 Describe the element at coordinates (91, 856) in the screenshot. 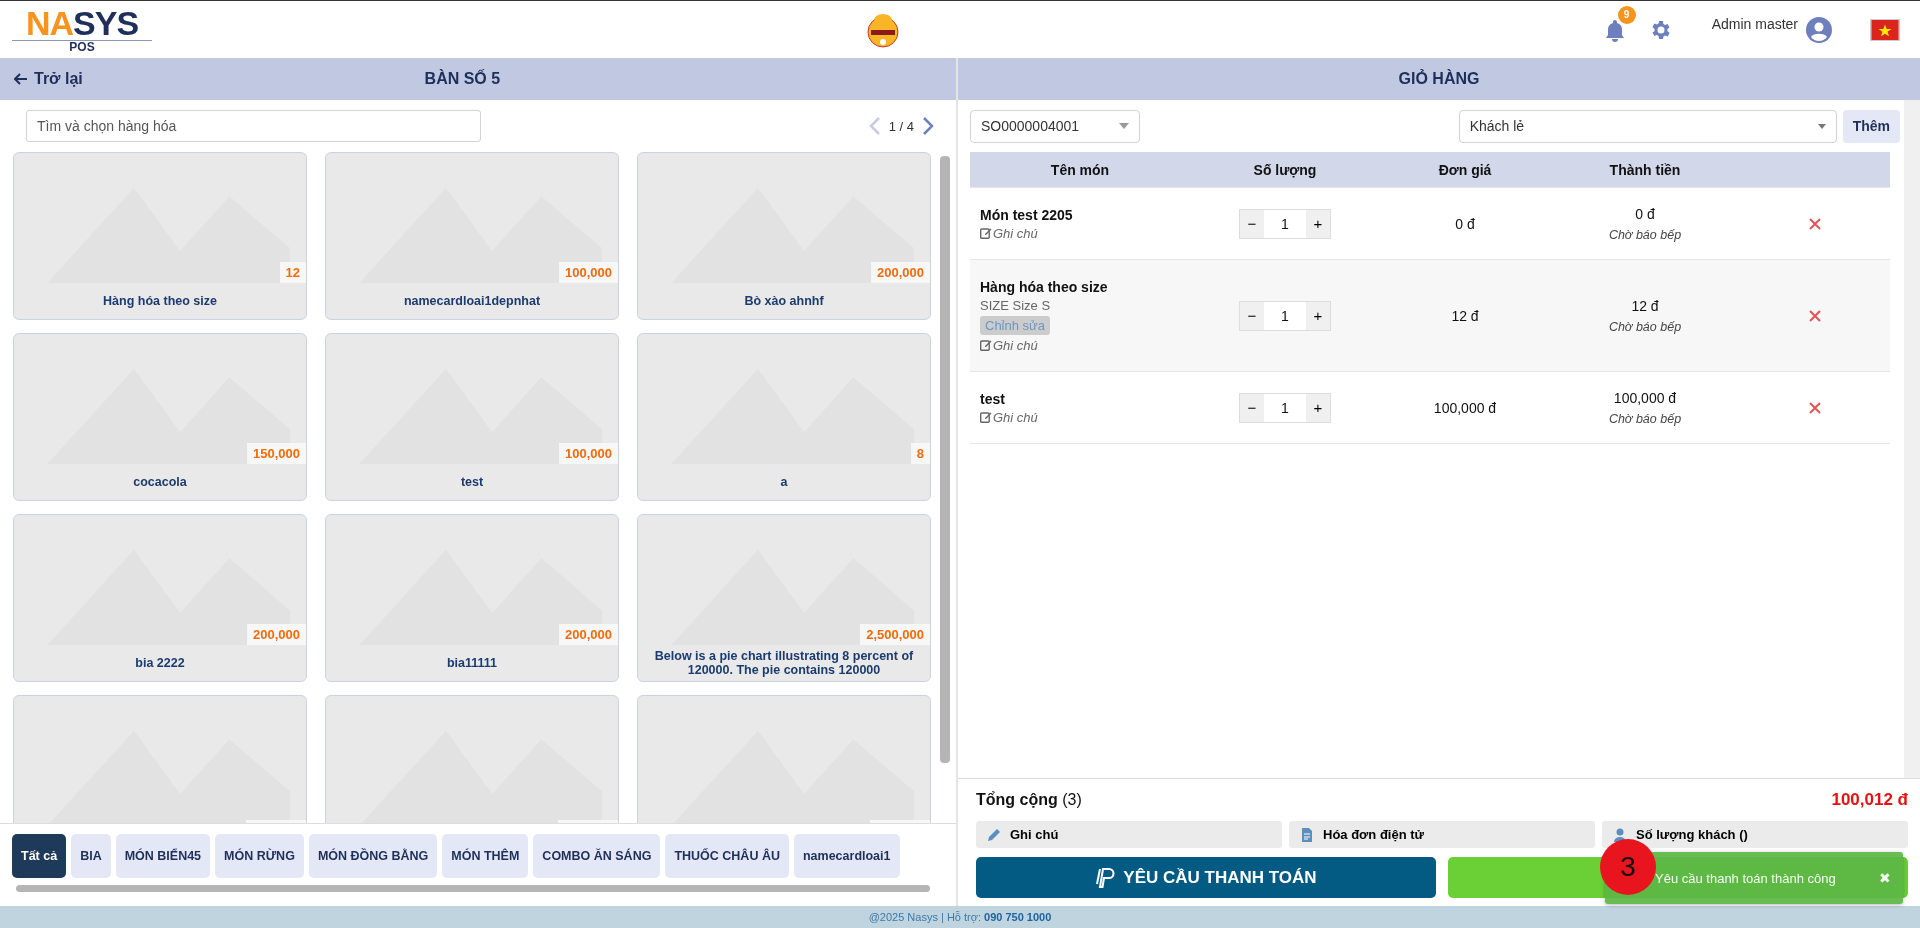

I see `category-tab: BIA` at that location.